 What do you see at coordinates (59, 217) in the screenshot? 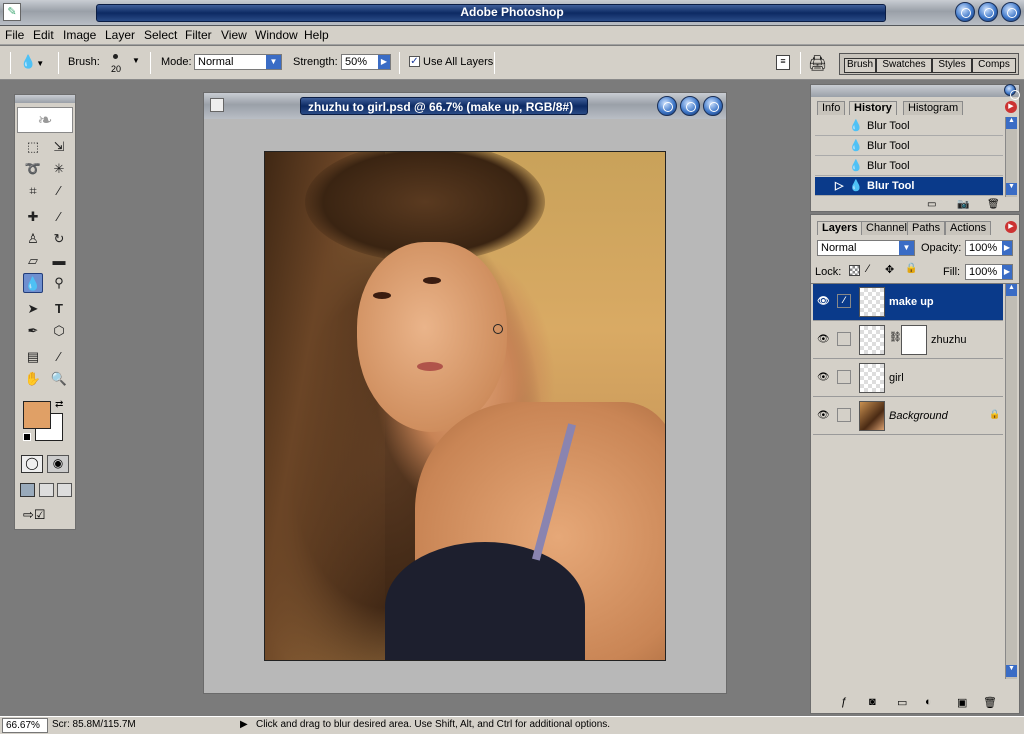
I see `brush-tool-icon: ⁄` at bounding box center [59, 217].